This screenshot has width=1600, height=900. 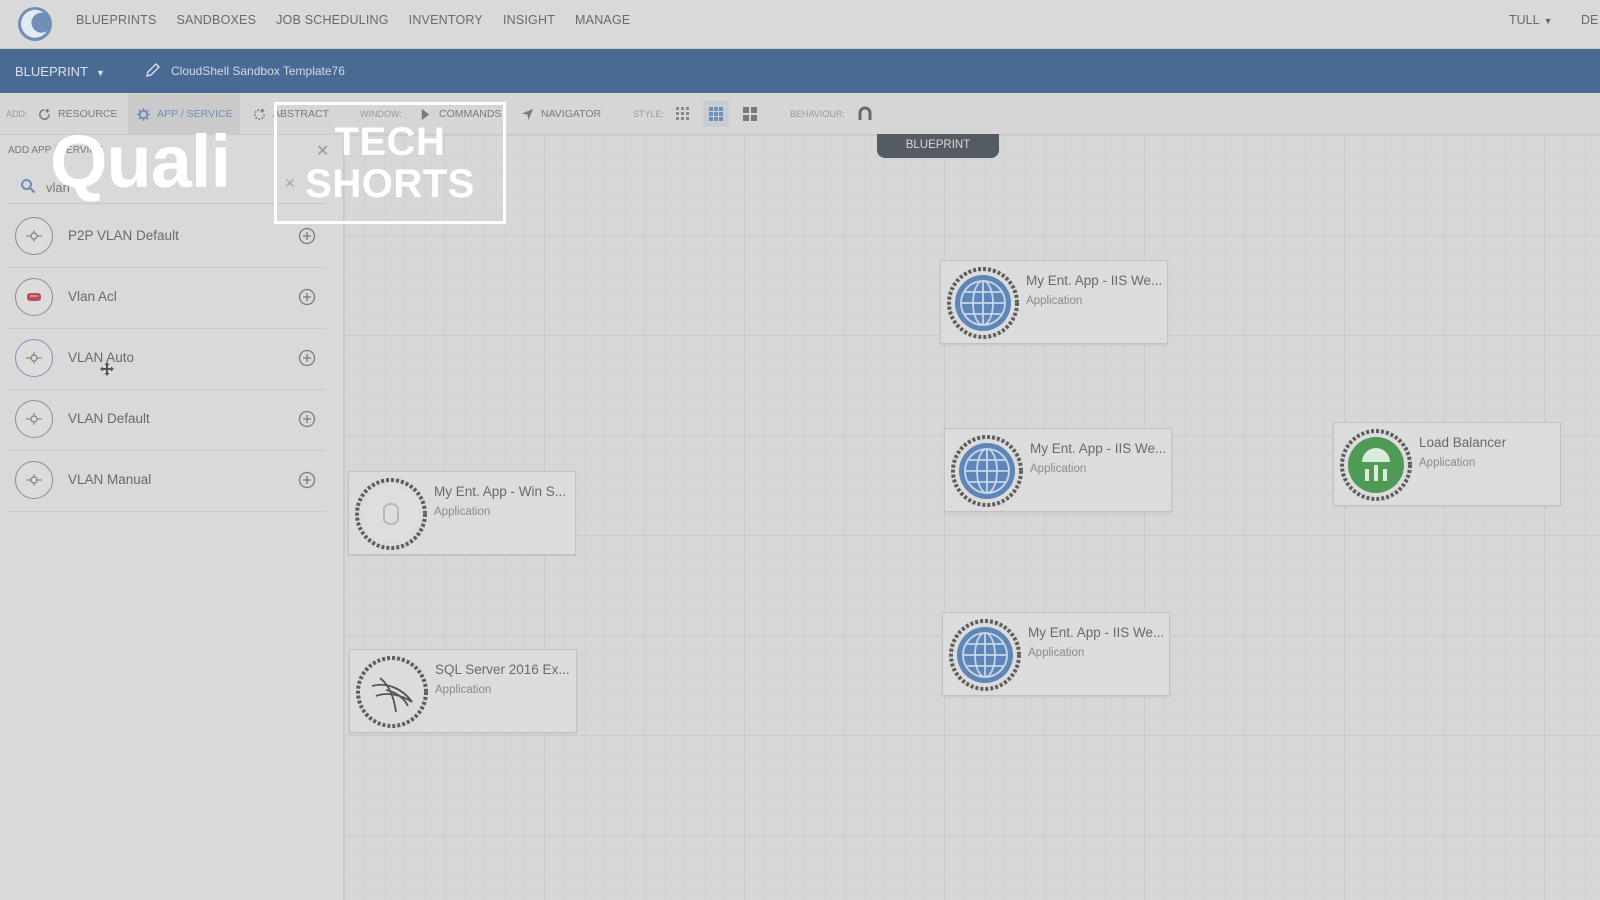 What do you see at coordinates (938, 146) in the screenshot?
I see `blueprint-tab: BLUEPRINT` at bounding box center [938, 146].